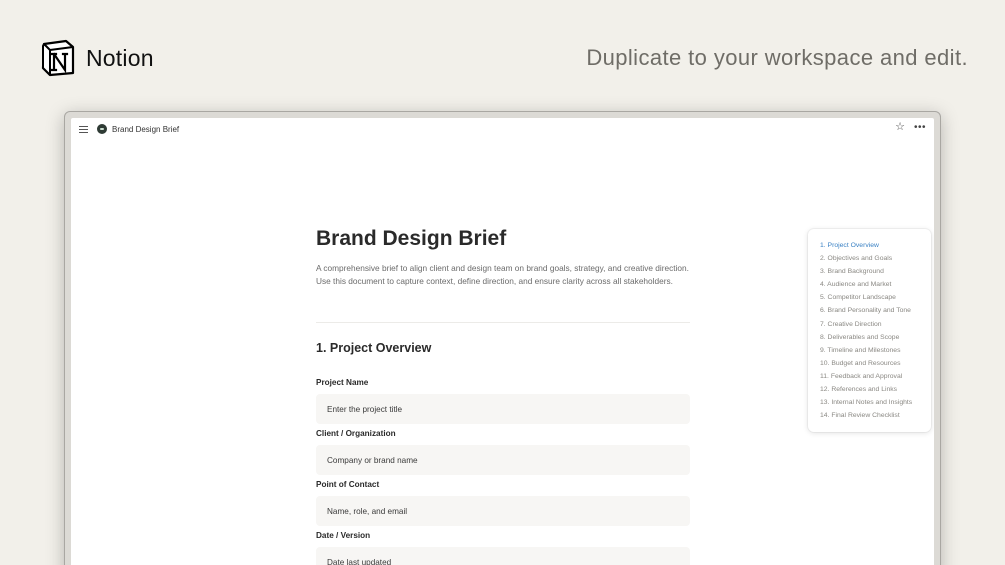 The height and width of the screenshot is (565, 1005). Describe the element at coordinates (875, 271) in the screenshot. I see `toc-item: 3. Brand Background` at that location.